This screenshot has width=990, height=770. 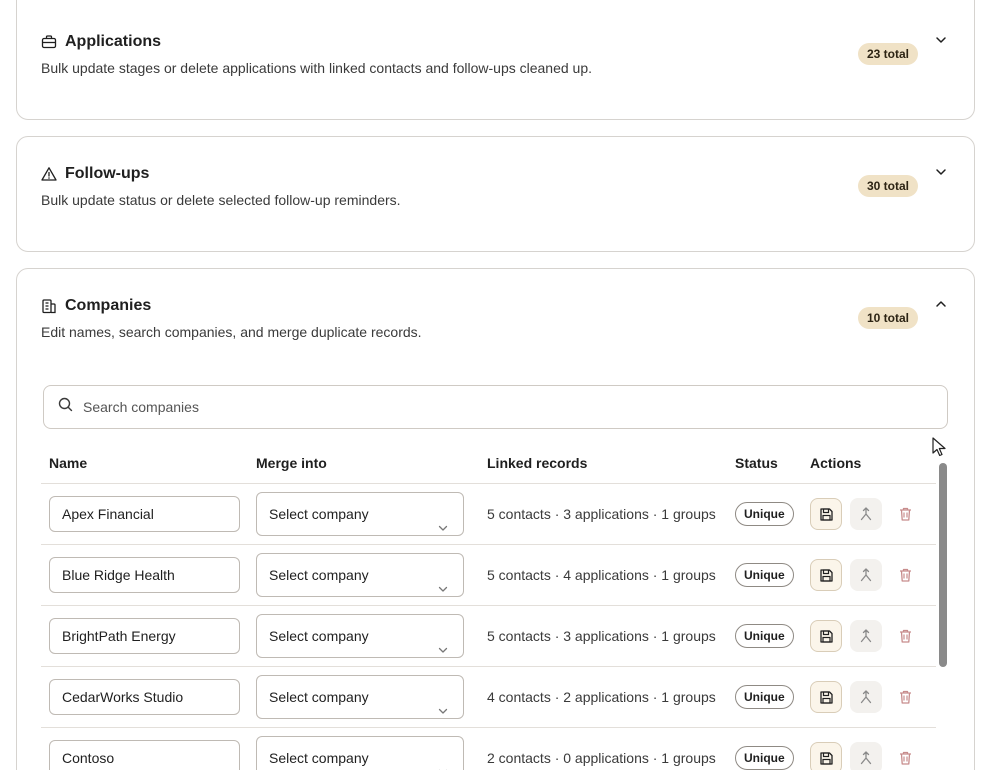 I want to click on companies-count-badge: 10 total, so click(x=887, y=318).